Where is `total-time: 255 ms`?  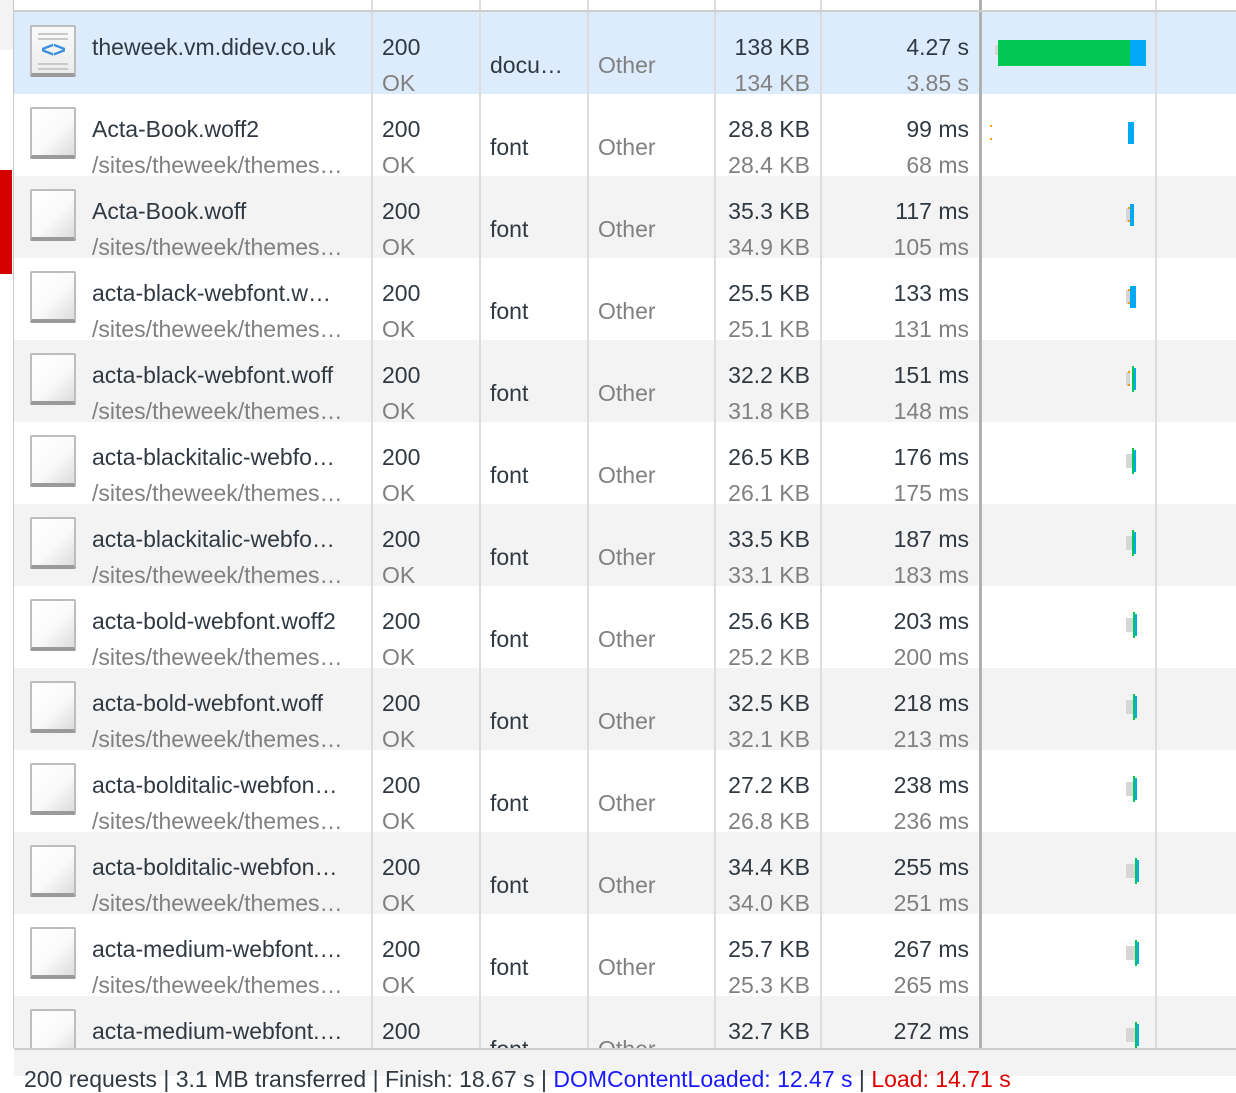 total-time: 255 ms is located at coordinates (931, 867).